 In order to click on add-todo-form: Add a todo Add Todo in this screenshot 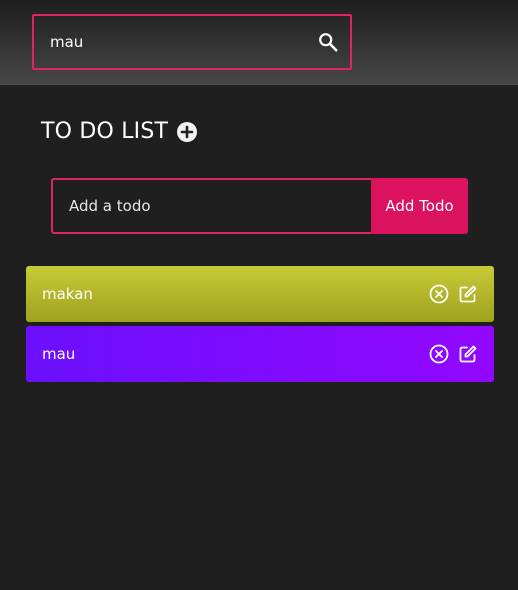, I will do `click(259, 206)`.